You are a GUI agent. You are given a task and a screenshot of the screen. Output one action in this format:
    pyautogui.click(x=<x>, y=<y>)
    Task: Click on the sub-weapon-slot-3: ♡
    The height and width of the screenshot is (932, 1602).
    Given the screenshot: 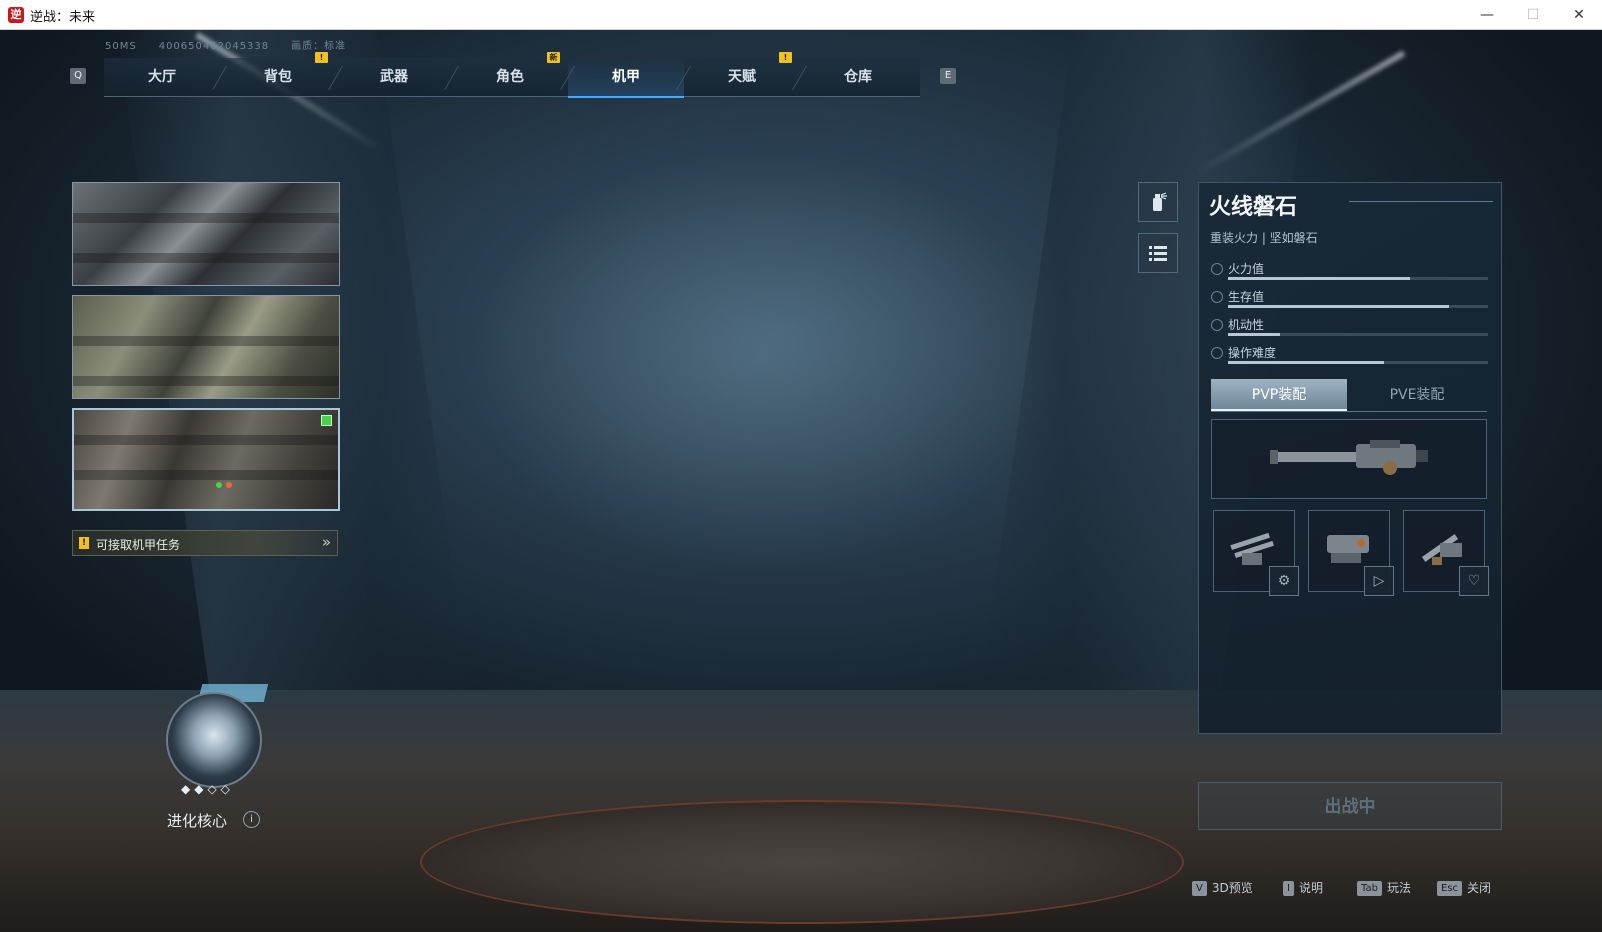 What is the action you would take?
    pyautogui.click(x=1446, y=553)
    